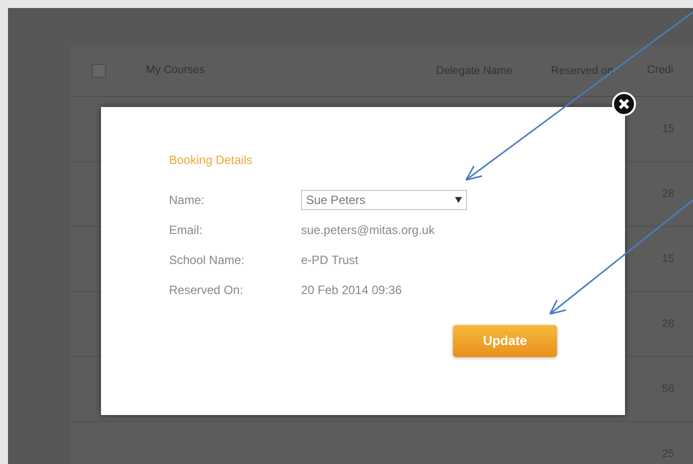  Describe the element at coordinates (458, 200) in the screenshot. I see `dropdown-caret-icon` at that location.